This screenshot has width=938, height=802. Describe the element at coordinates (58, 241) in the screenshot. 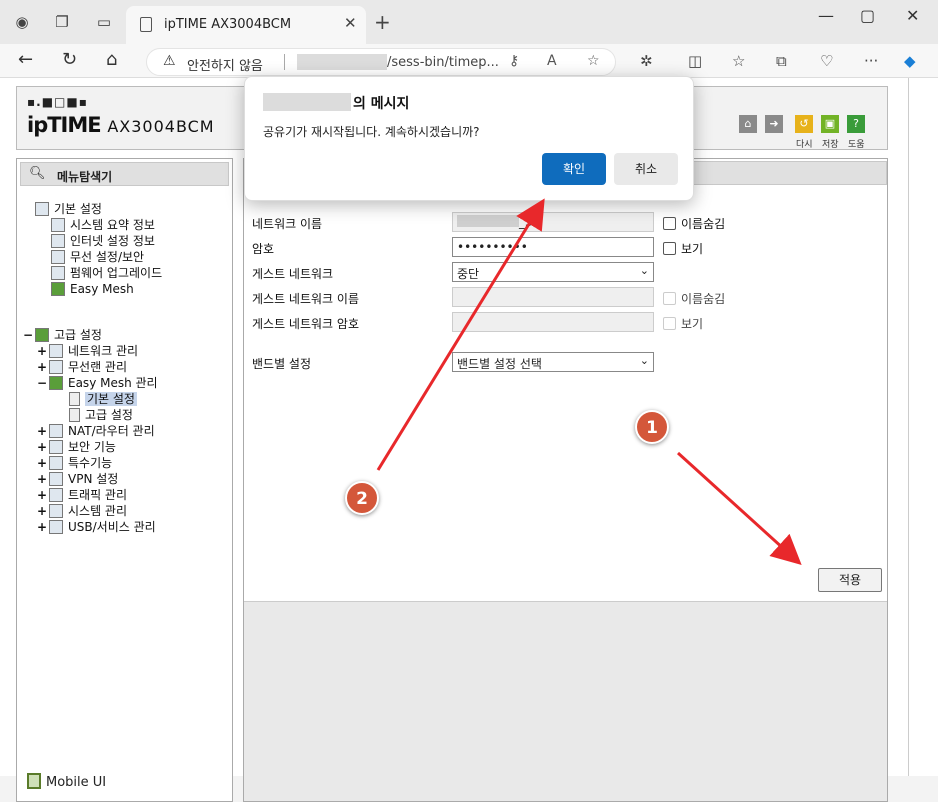

I see `monitor-icon` at that location.